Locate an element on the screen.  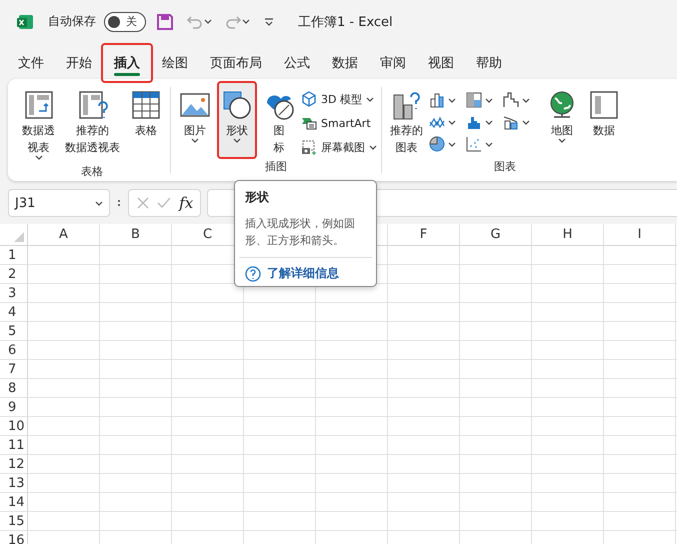
column-header: A is located at coordinates (64, 234).